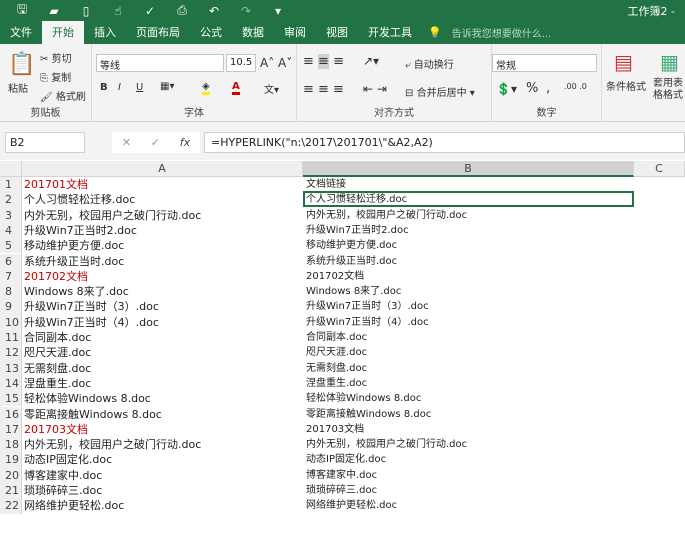 This screenshot has width=685, height=553. Describe the element at coordinates (575, 86) in the screenshot. I see `decimal-icon: .00 .0` at that location.